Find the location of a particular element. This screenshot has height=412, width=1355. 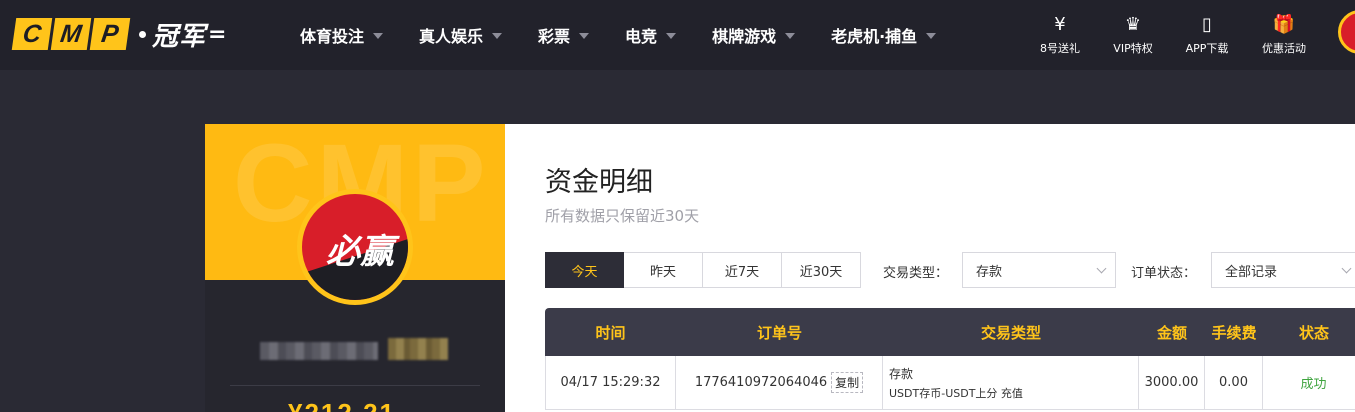

vip-level-blurred is located at coordinates (418, 349).